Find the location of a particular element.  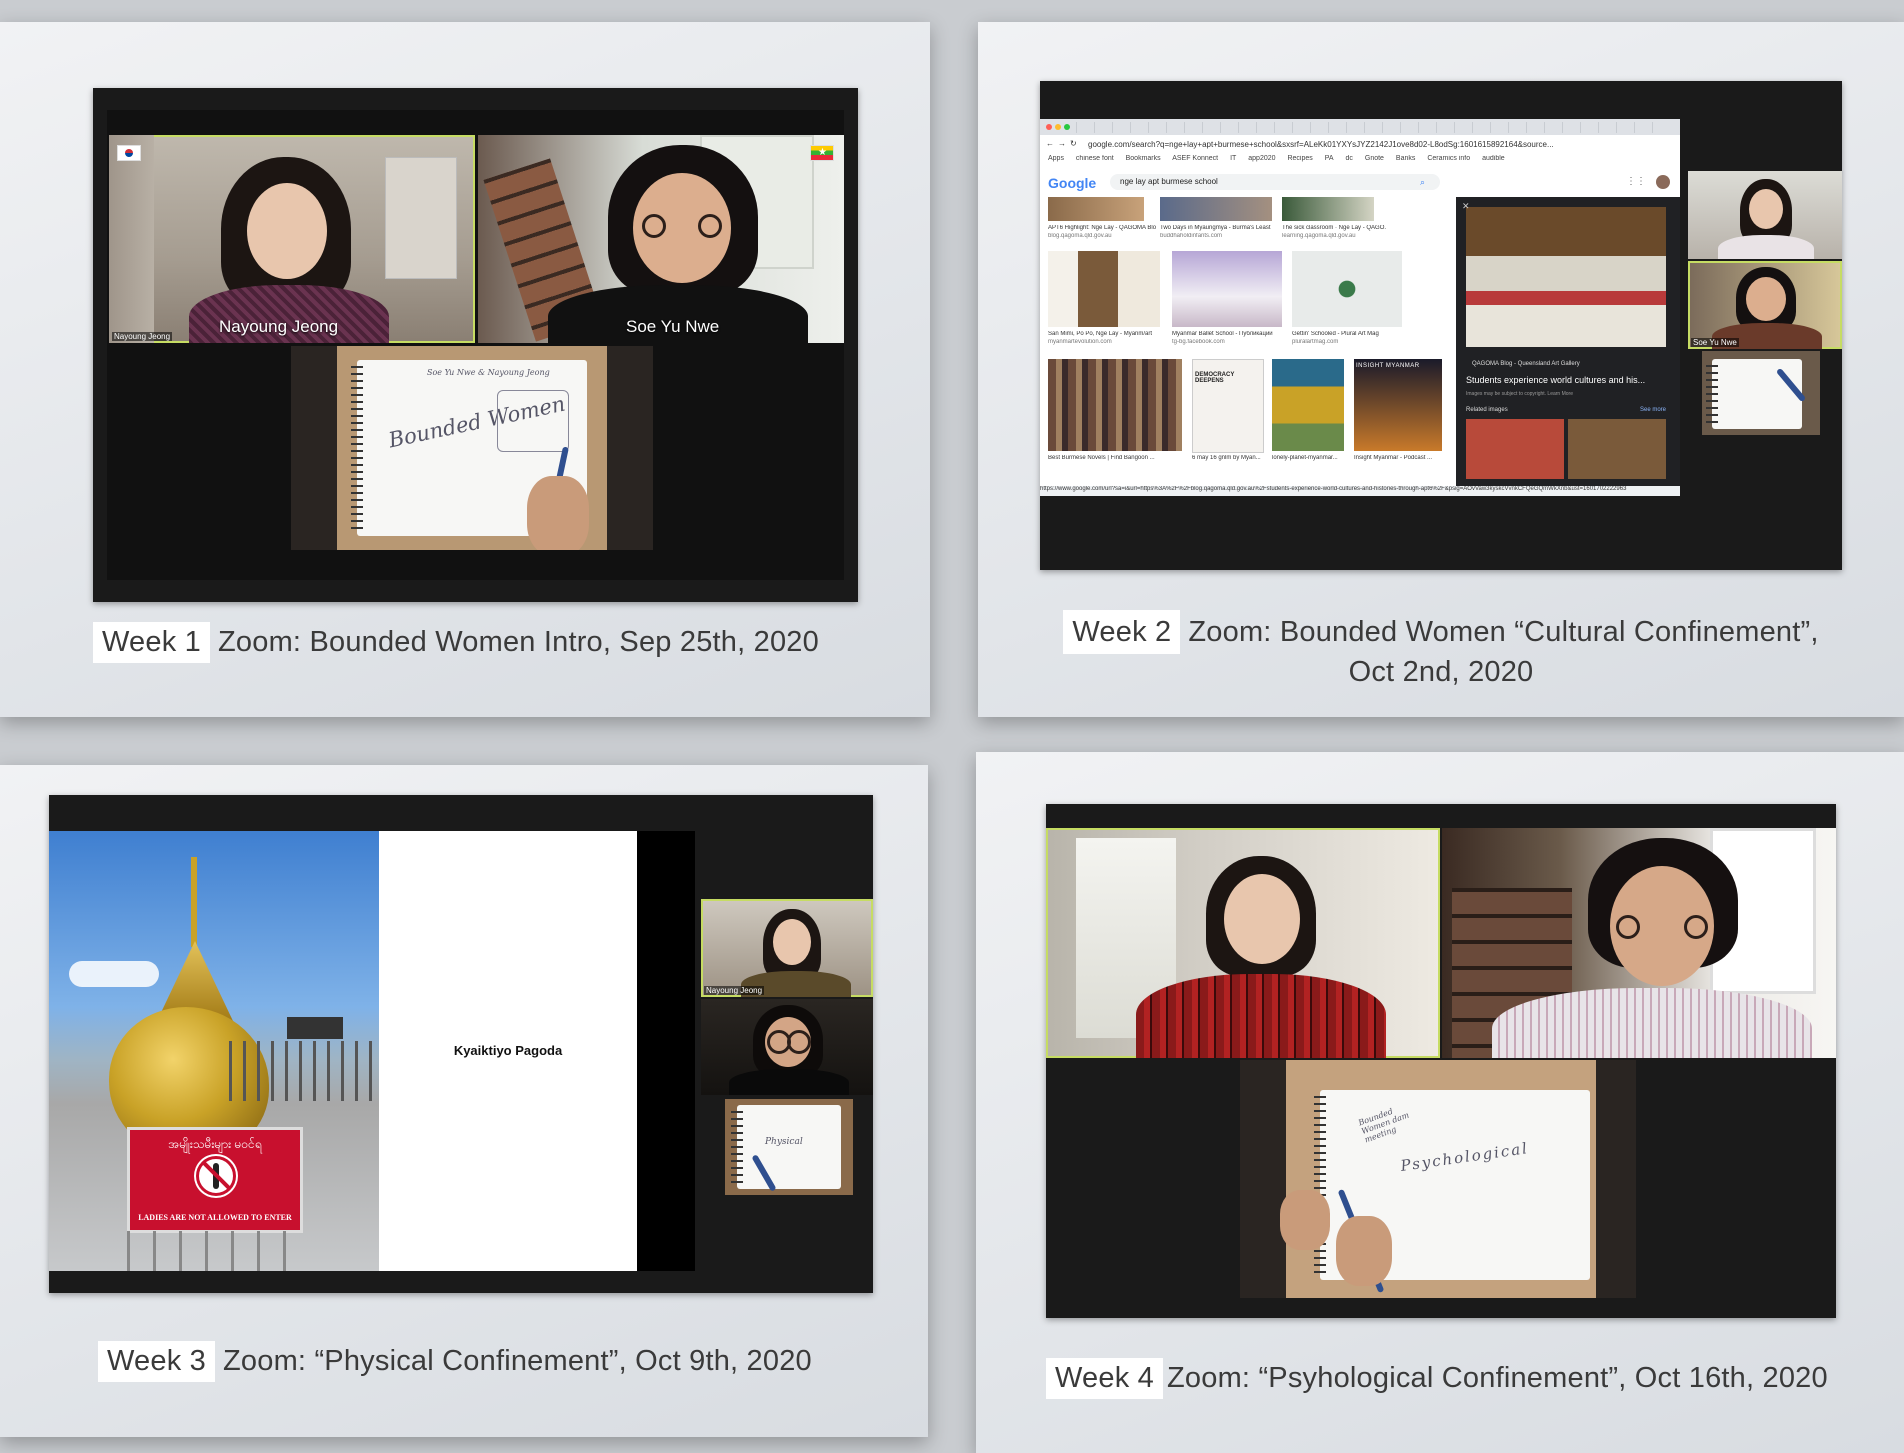

video-tile-participant-1: Nayoung Jeong Nayoung Jeong is located at coordinates (292, 239).